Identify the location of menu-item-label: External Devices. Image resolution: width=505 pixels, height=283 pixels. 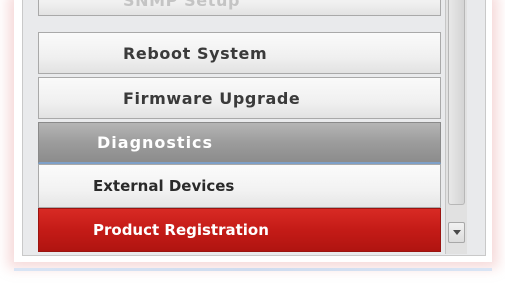
(164, 186).